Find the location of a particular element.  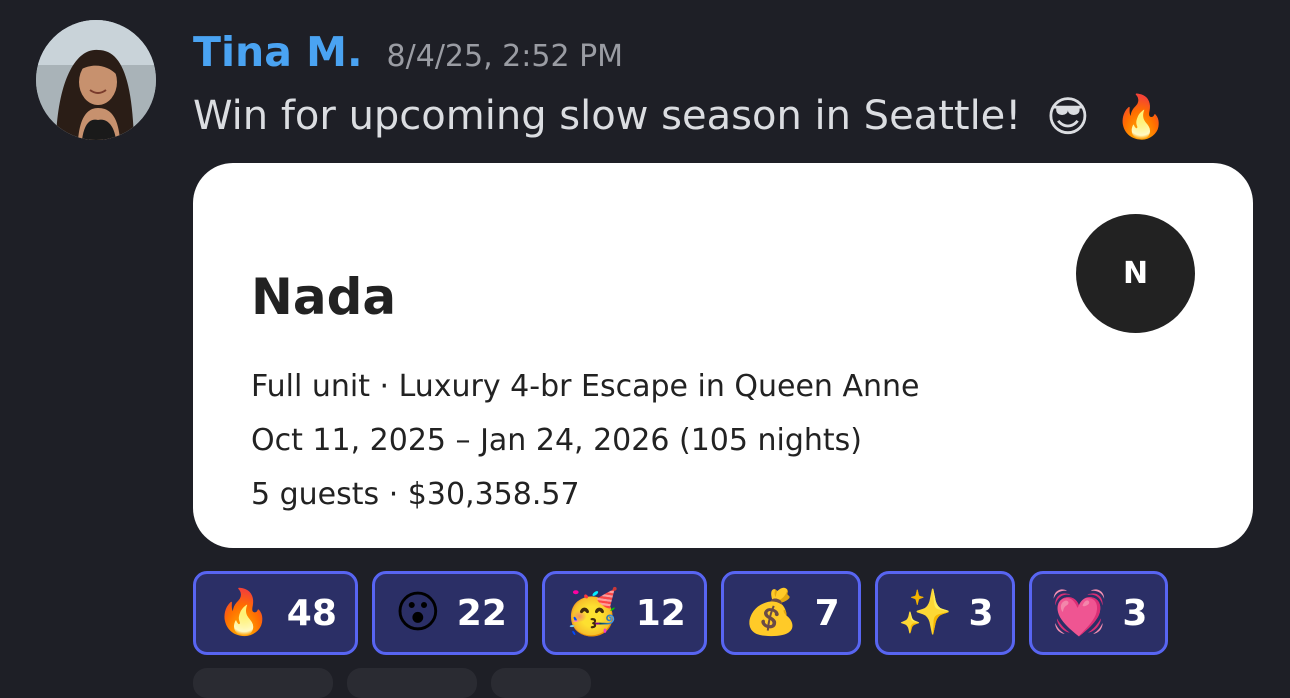

party-face-icon: 🥳 is located at coordinates (592, 612).